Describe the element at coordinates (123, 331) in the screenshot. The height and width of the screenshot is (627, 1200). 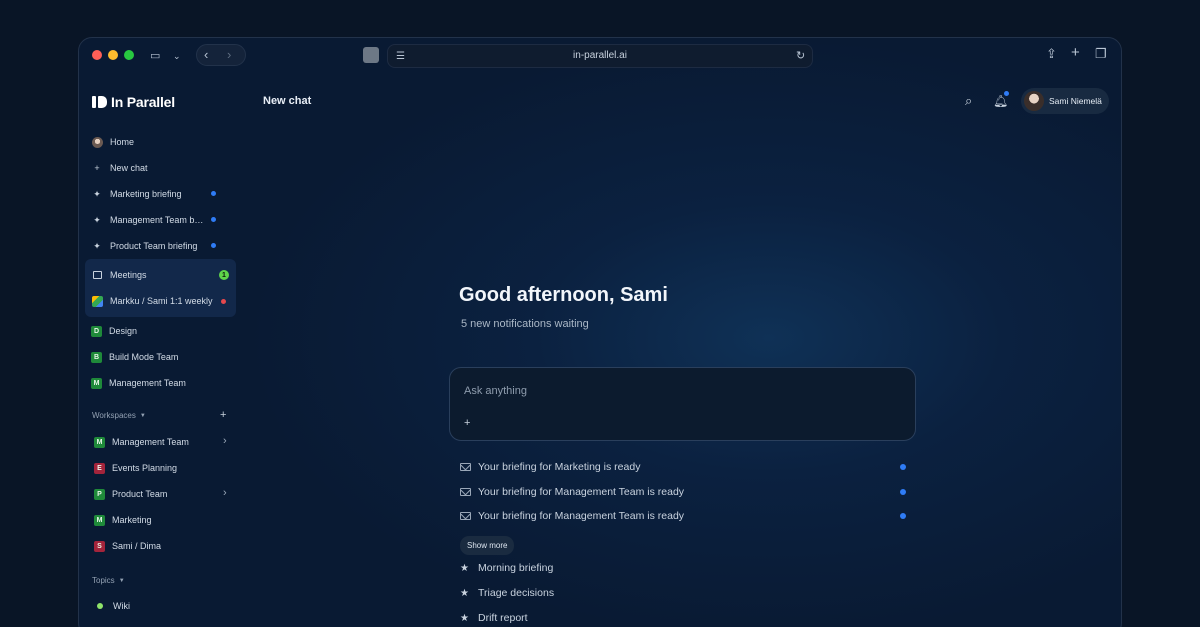
I see `sidebar-item-label: Design` at that location.